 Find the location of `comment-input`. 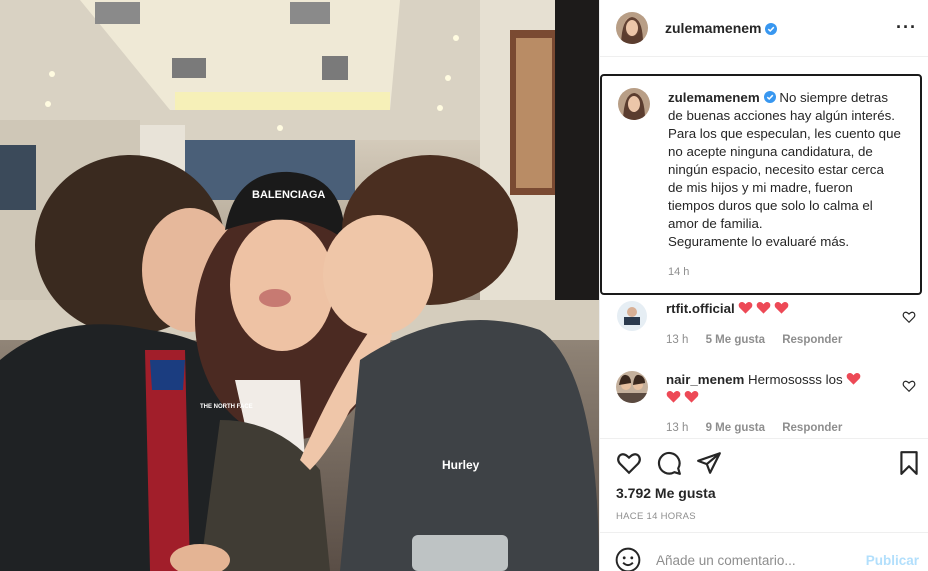

comment-input is located at coordinates (756, 560).